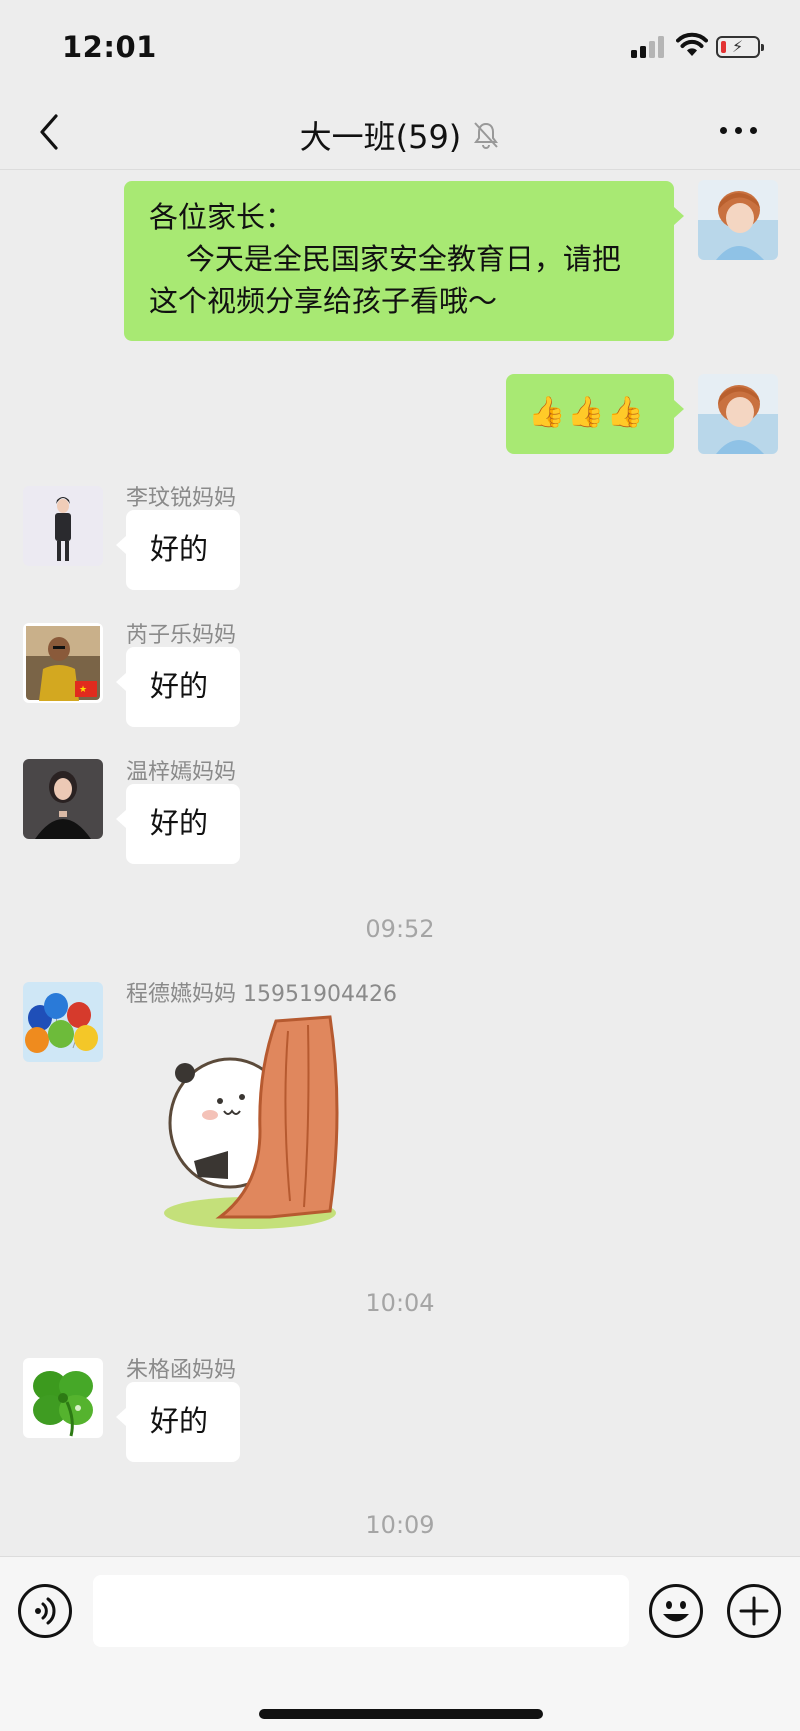 This screenshot has height=1731, width=800. What do you see at coordinates (587, 412) in the screenshot?
I see `thumbs-up-emoji: 👍👍👍` at bounding box center [587, 412].